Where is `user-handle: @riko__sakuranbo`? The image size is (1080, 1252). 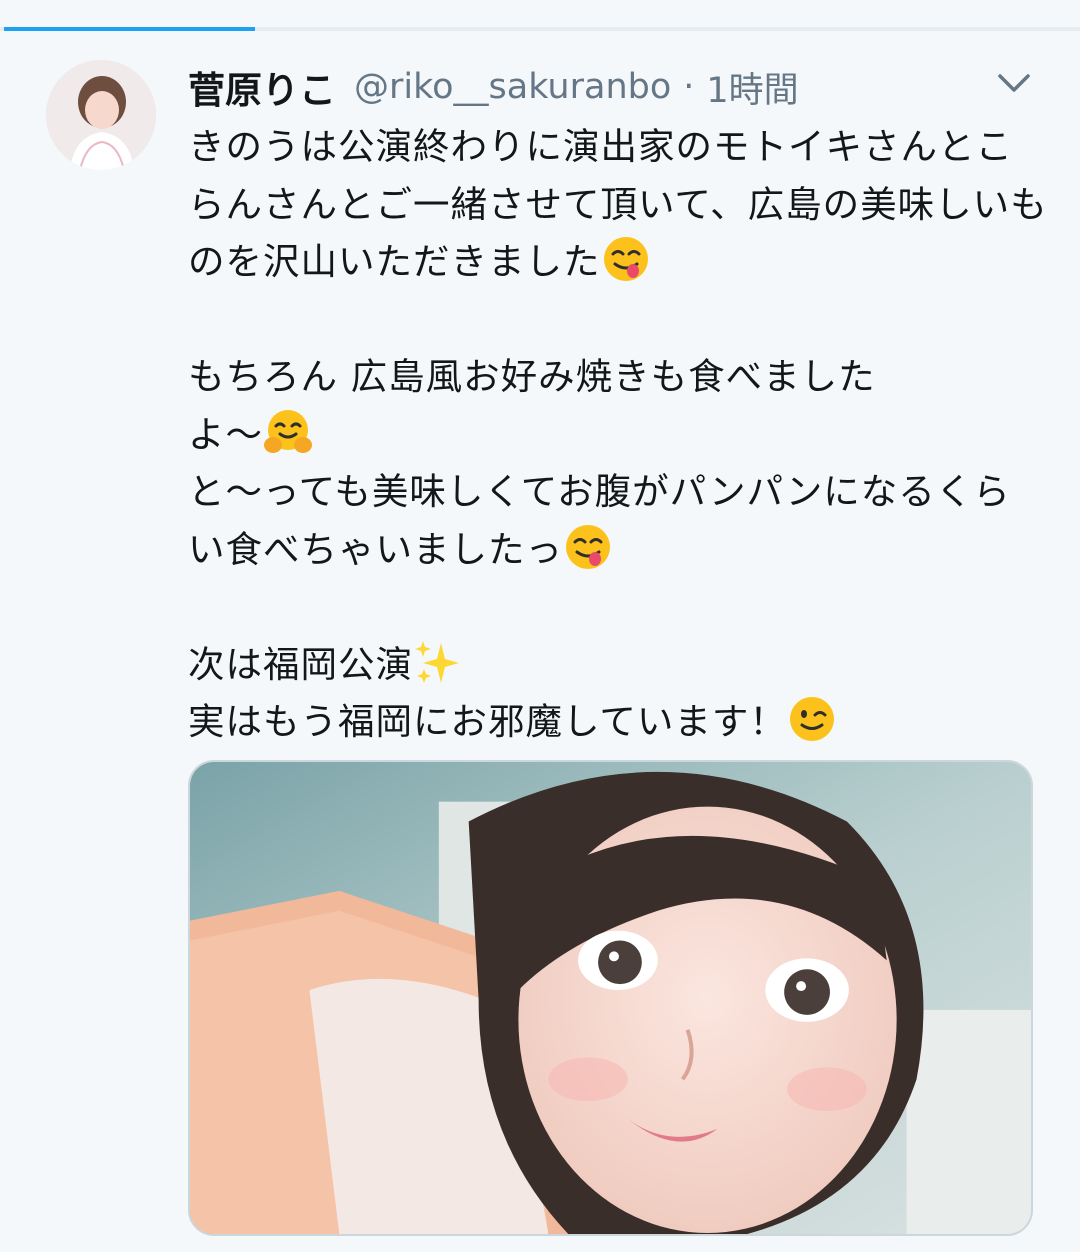
user-handle: @riko__sakuranbo is located at coordinates (512, 87).